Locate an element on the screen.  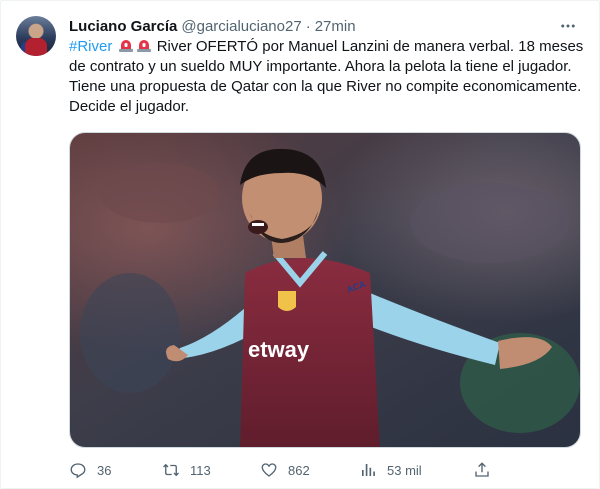
shirt-sponsor-text: etway is located at coordinates (279, 349).